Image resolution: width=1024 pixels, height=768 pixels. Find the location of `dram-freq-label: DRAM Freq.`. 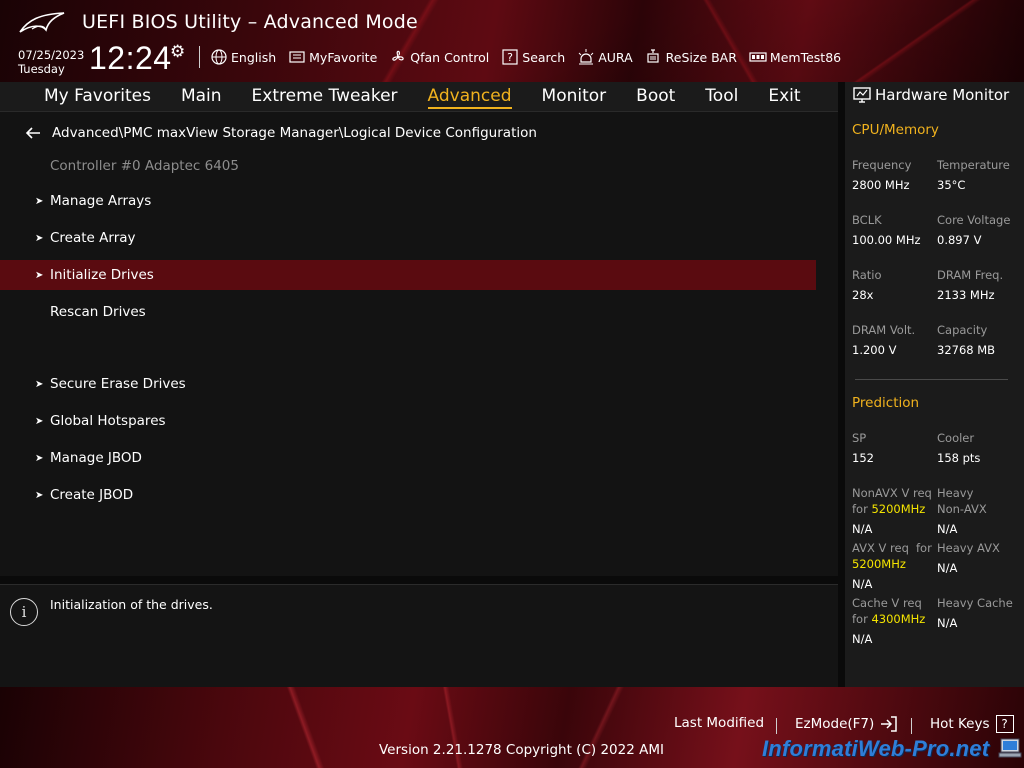

dram-freq-label: DRAM Freq. is located at coordinates (970, 275).